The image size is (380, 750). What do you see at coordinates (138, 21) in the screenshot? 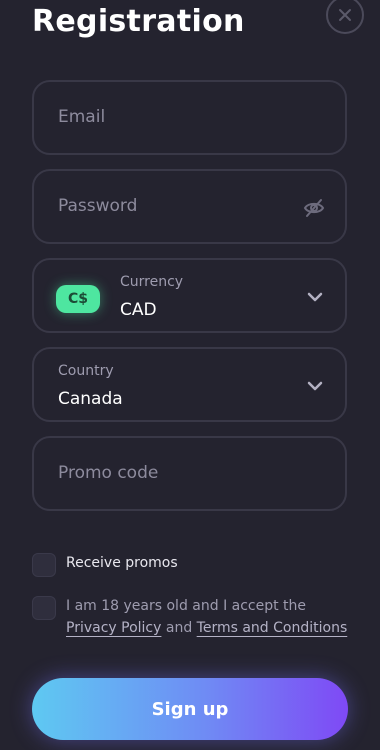
I see `page-title: Registration` at bounding box center [138, 21].